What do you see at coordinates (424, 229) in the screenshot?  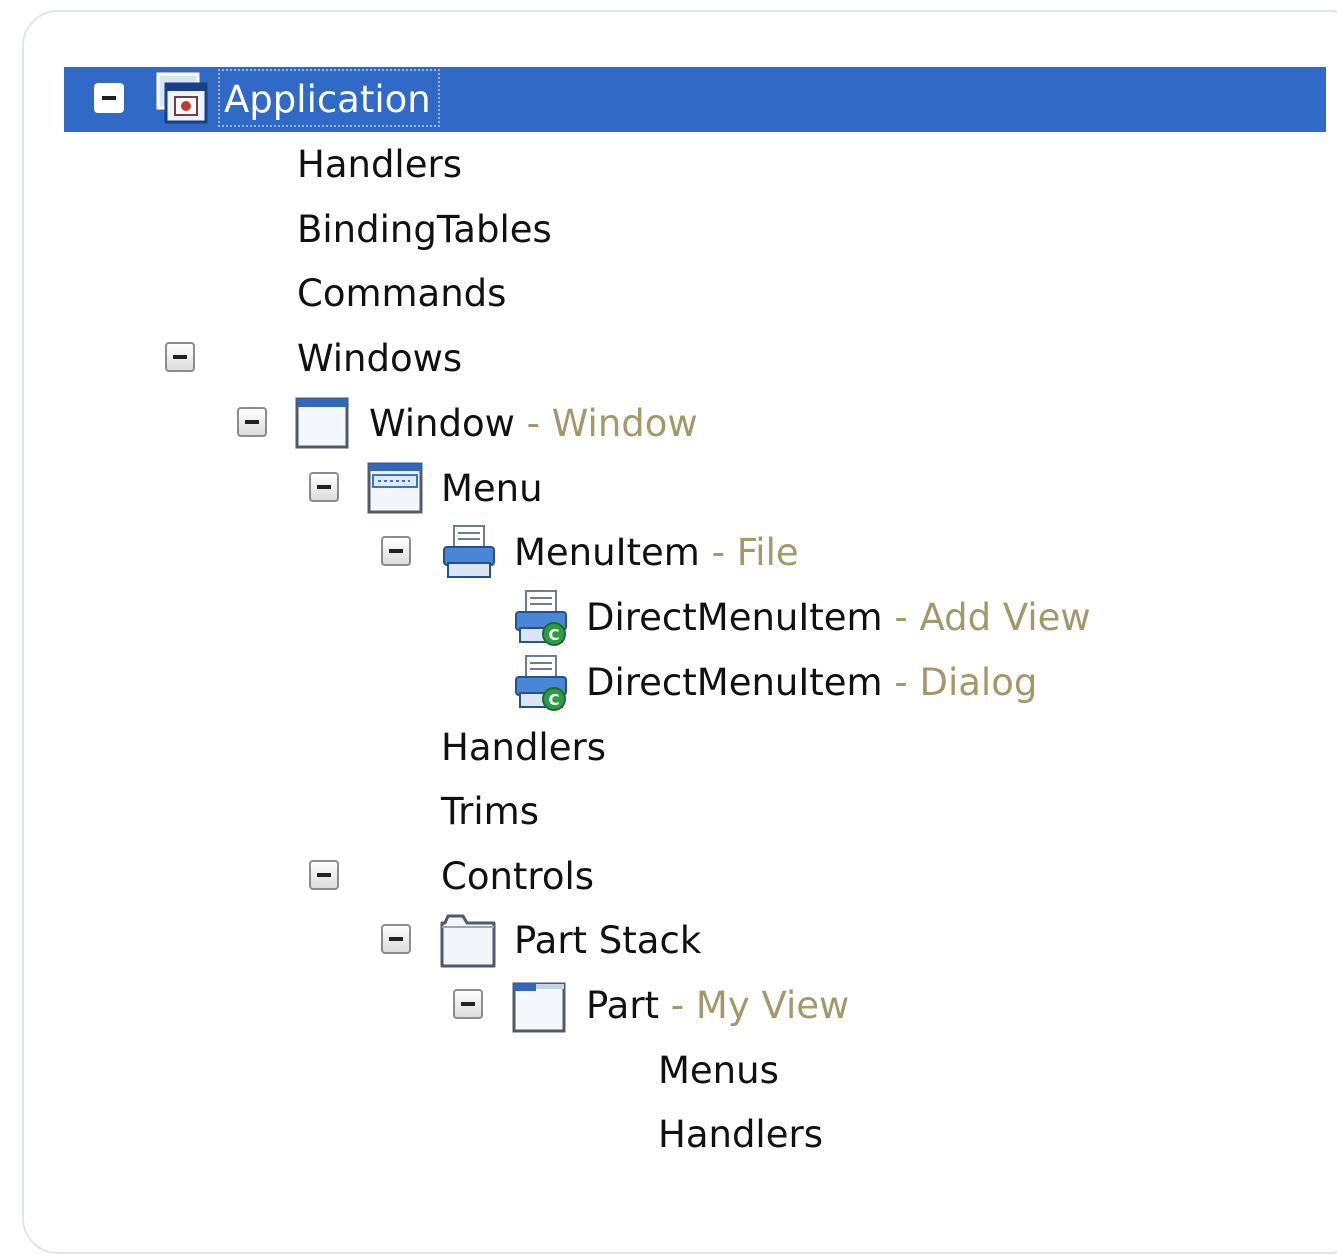 I see `node-label: BindingTables` at bounding box center [424, 229].